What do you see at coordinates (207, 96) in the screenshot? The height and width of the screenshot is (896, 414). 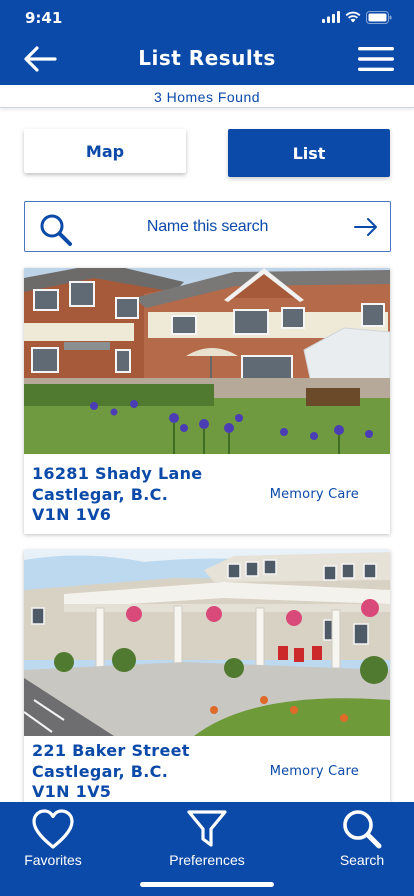 I see `results-count: 3 Homes Found` at bounding box center [207, 96].